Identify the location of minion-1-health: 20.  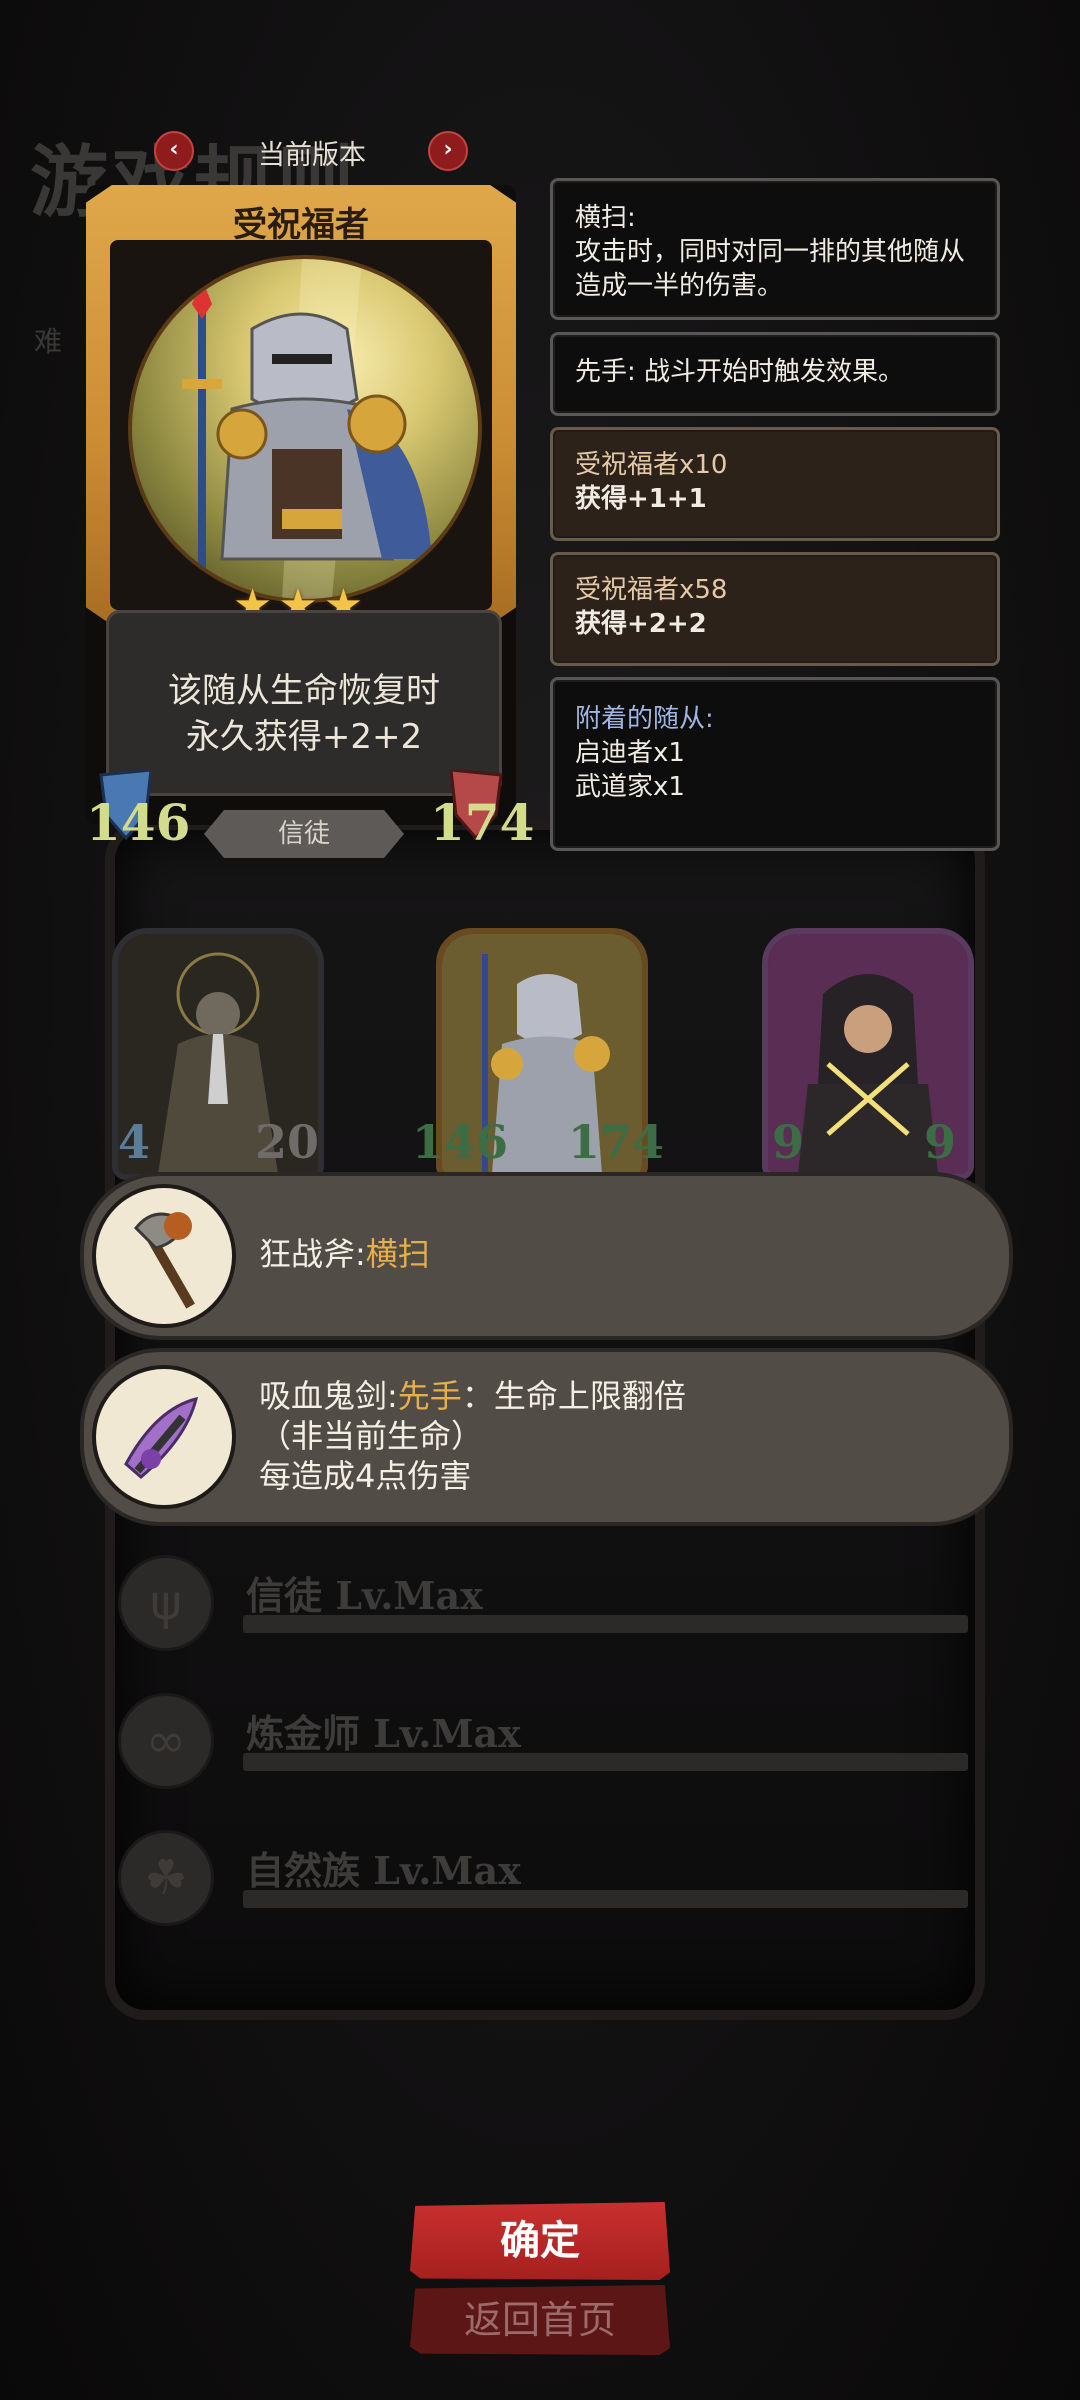
(287, 1142).